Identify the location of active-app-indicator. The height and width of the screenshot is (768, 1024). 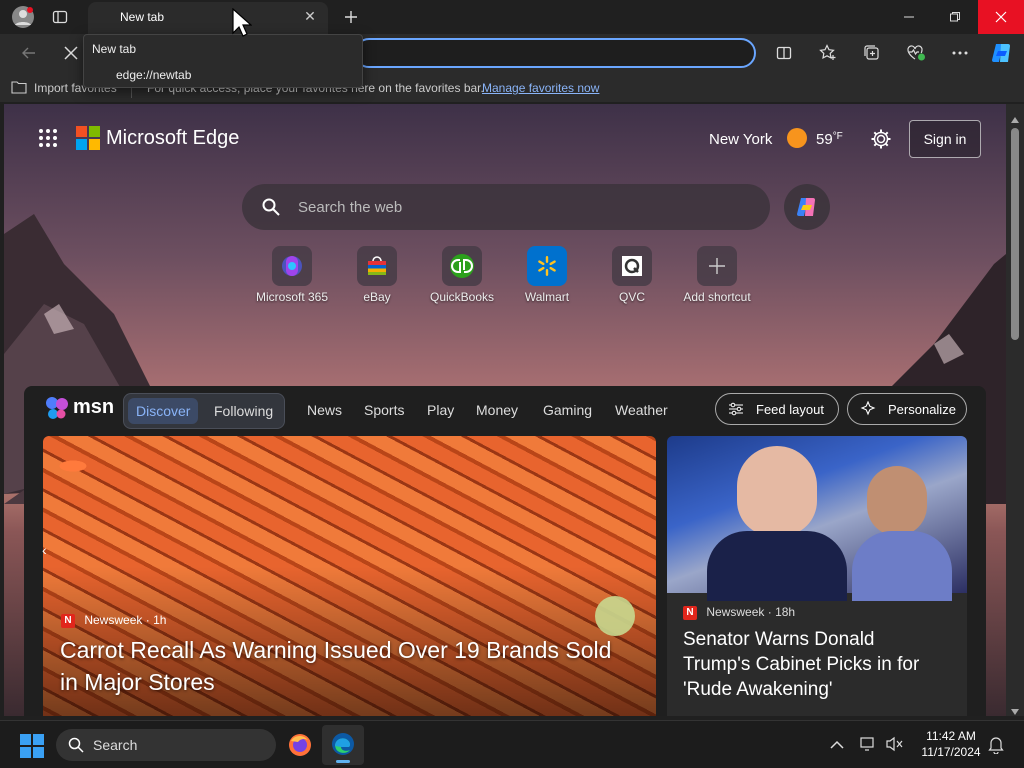
(343, 761).